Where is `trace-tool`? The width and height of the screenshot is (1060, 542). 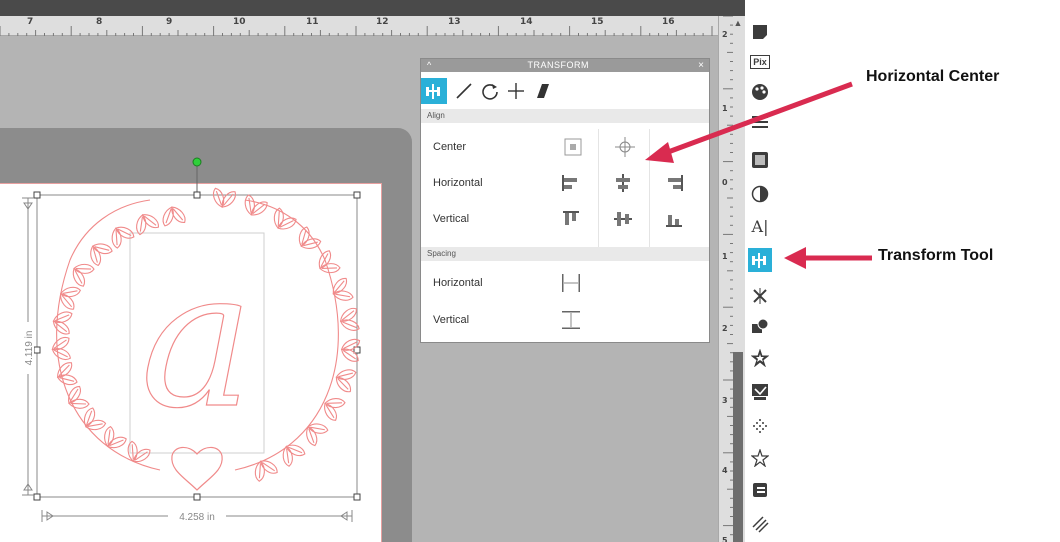
trace-tool is located at coordinates (760, 392).